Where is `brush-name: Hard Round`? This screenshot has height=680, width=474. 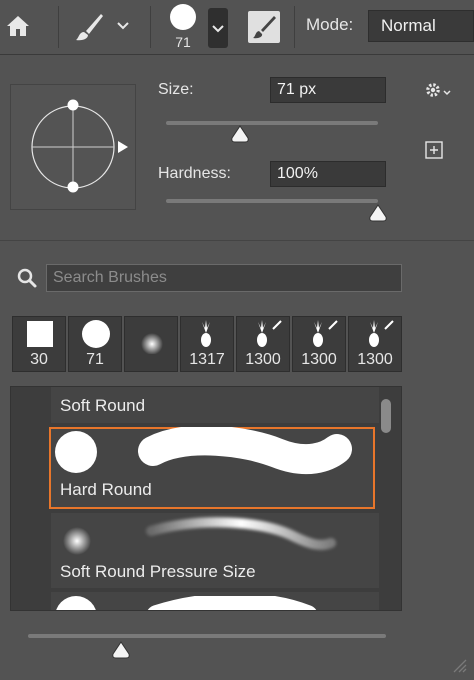
brush-name: Hard Round is located at coordinates (106, 489).